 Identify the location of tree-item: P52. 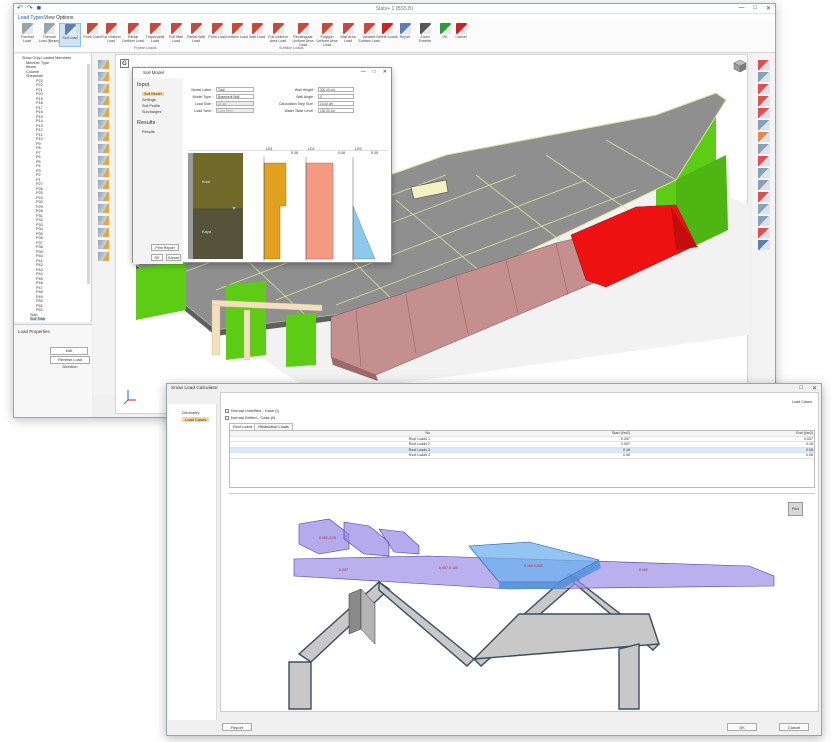
(39, 310).